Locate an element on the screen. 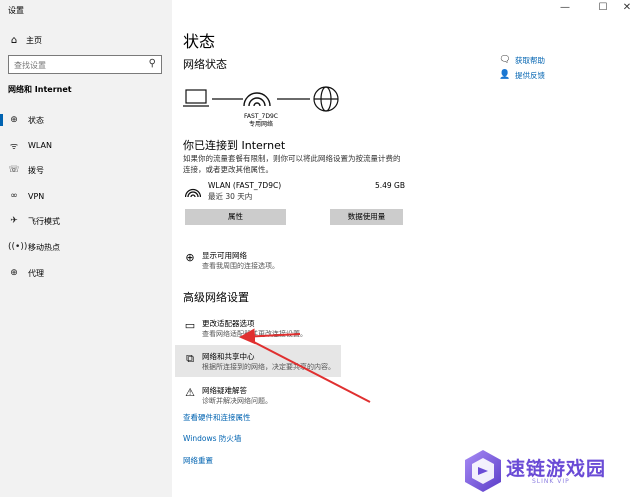 Image resolution: width=640 pixels, height=497 pixels. show-networks-title: 显示可用网络 is located at coordinates (224, 255).